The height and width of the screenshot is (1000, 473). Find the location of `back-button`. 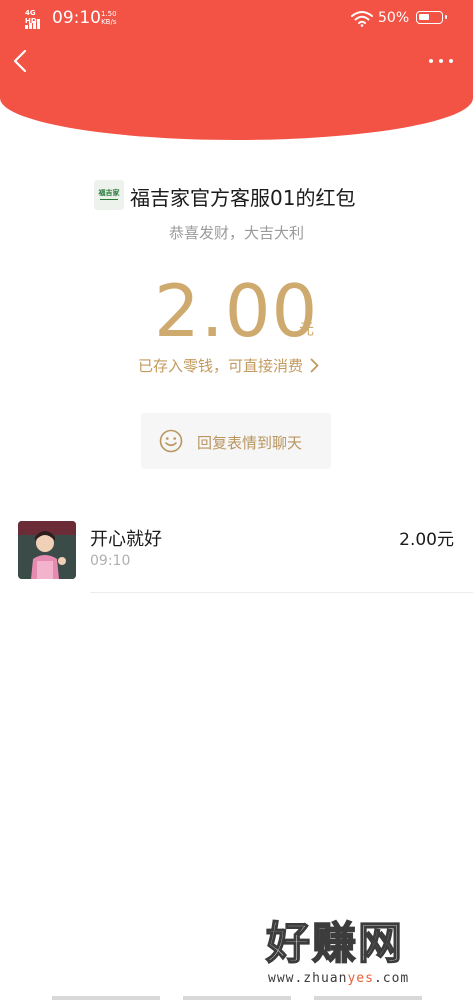

back-button is located at coordinates (21, 61).